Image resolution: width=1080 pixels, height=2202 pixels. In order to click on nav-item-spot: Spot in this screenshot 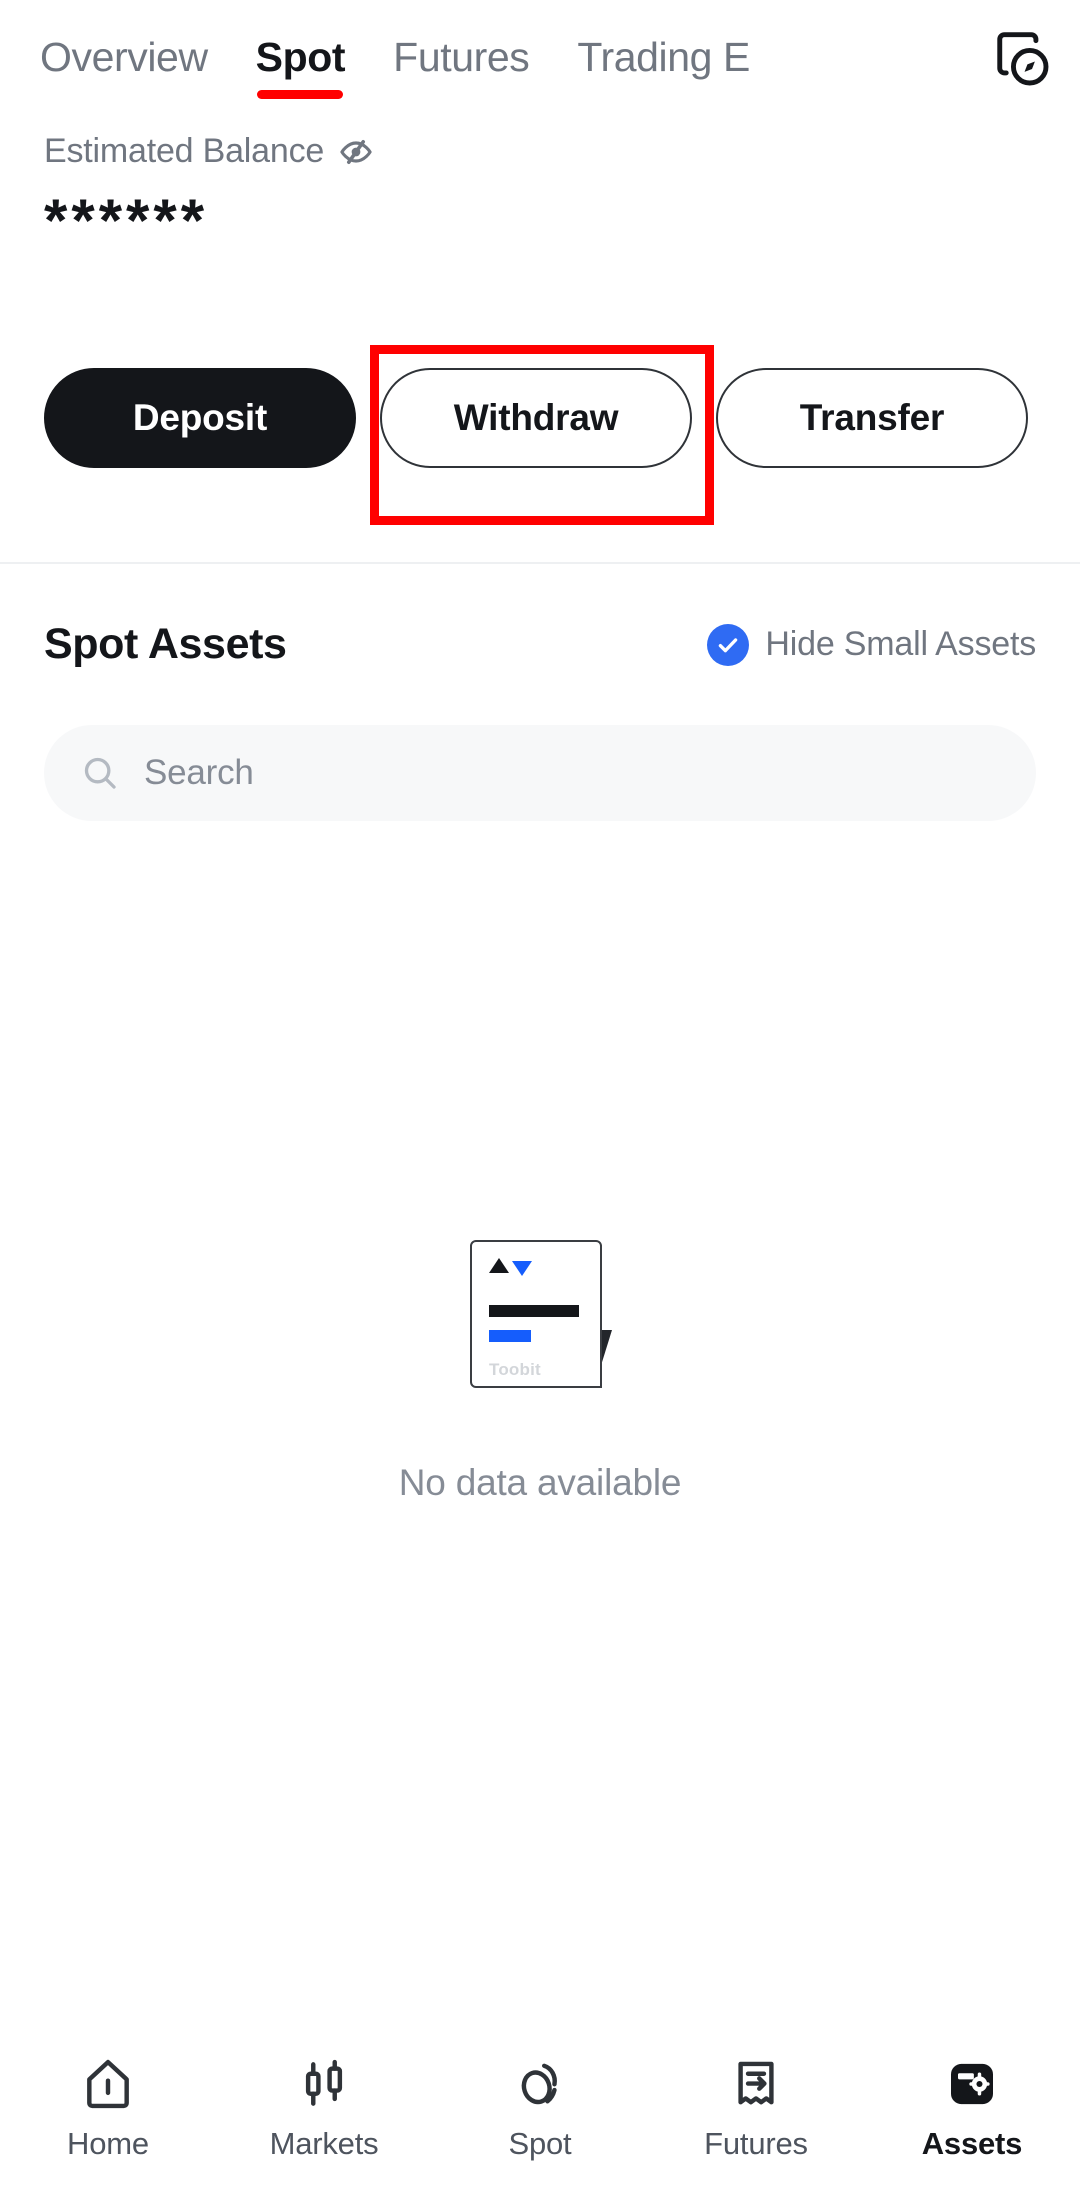, I will do `click(540, 2109)`.